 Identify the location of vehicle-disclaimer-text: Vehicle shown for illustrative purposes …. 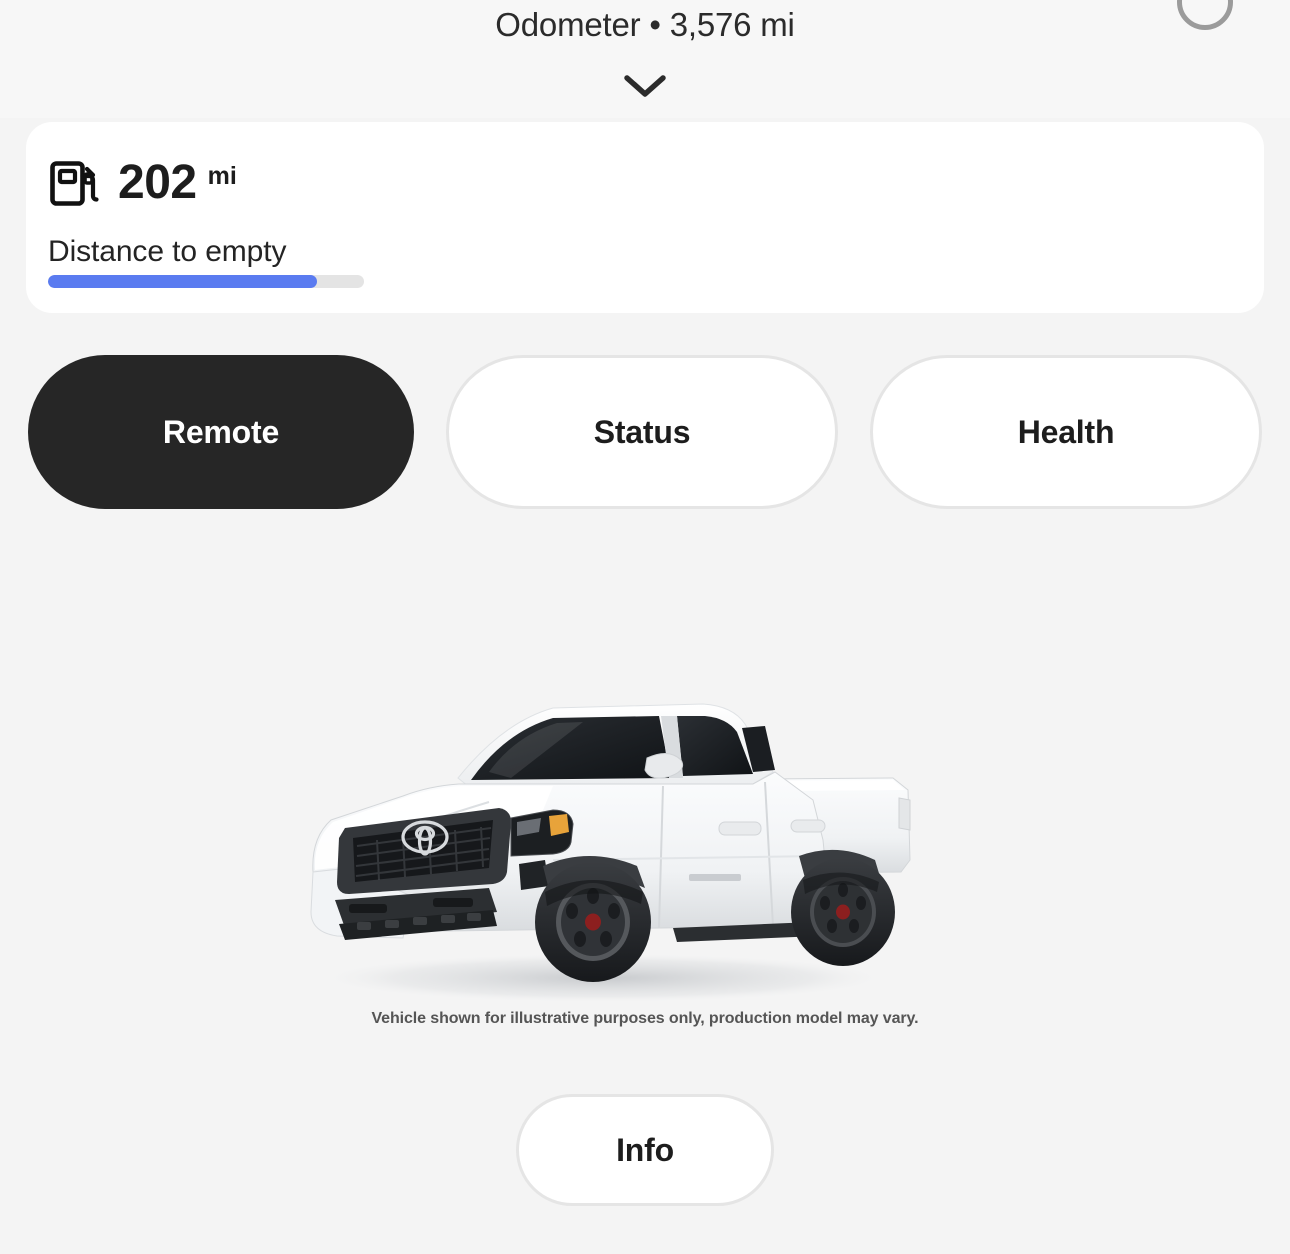
(645, 1018).